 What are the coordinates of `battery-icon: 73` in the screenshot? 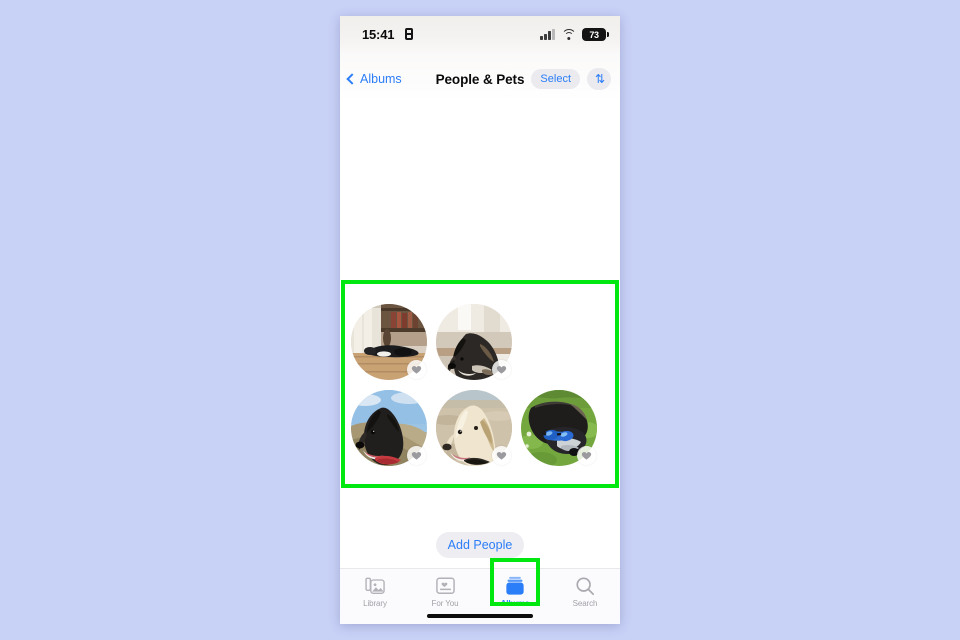 It's located at (595, 34).